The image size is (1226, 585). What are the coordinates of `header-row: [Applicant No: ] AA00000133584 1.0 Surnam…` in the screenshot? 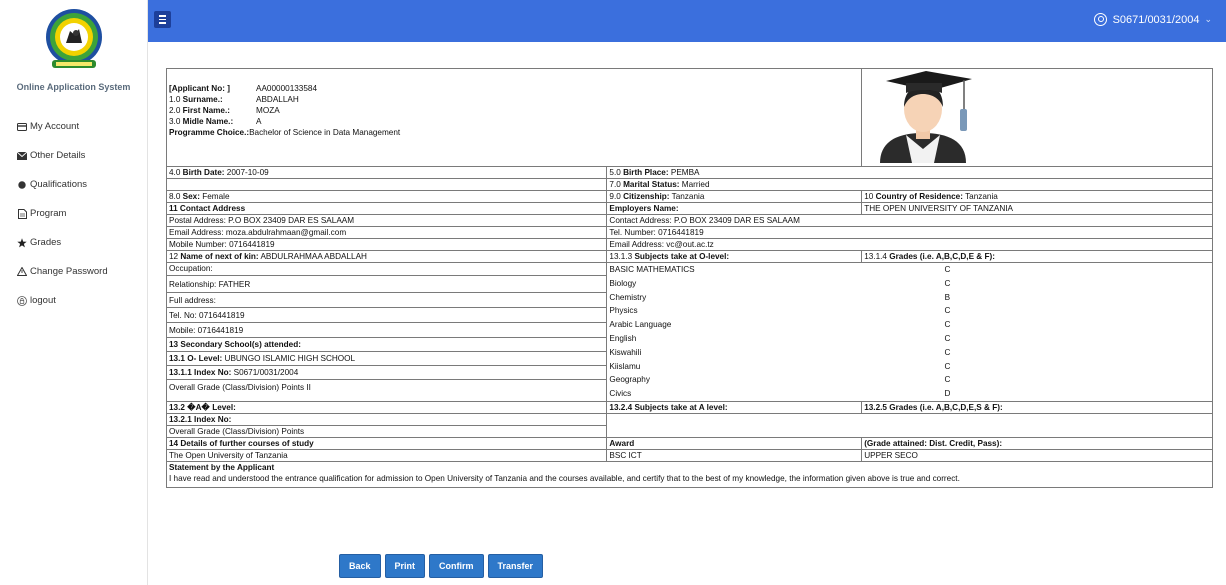 It's located at (689, 117).